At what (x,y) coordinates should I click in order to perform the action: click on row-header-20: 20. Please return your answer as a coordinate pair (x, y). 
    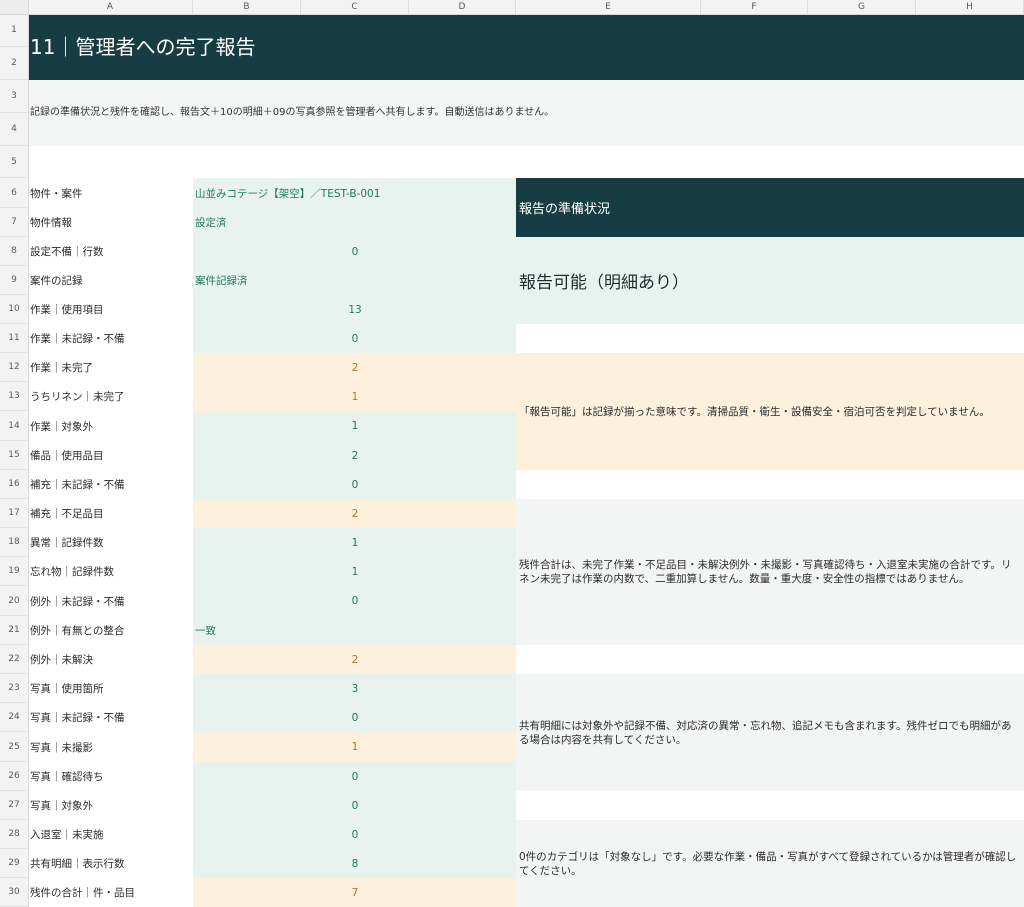
    Looking at the image, I should click on (14, 601).